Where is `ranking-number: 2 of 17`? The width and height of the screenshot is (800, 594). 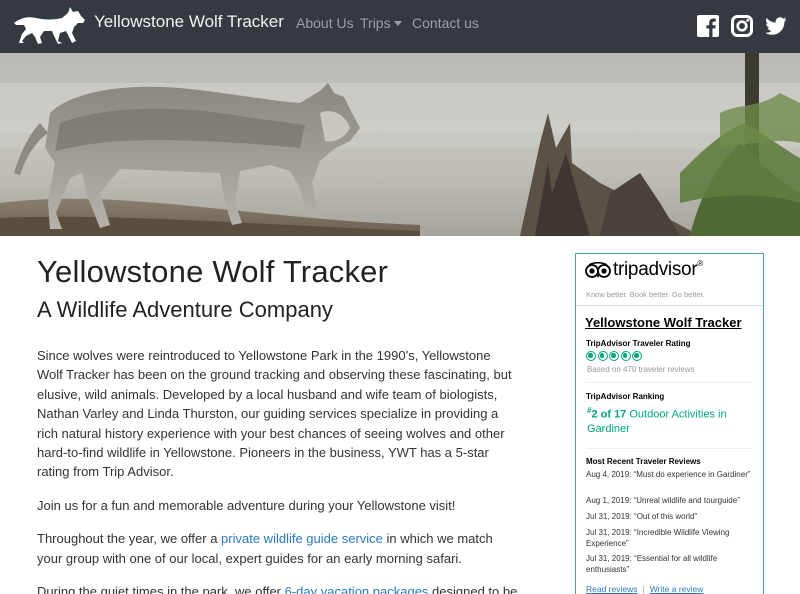 ranking-number: 2 of 17 is located at coordinates (609, 414).